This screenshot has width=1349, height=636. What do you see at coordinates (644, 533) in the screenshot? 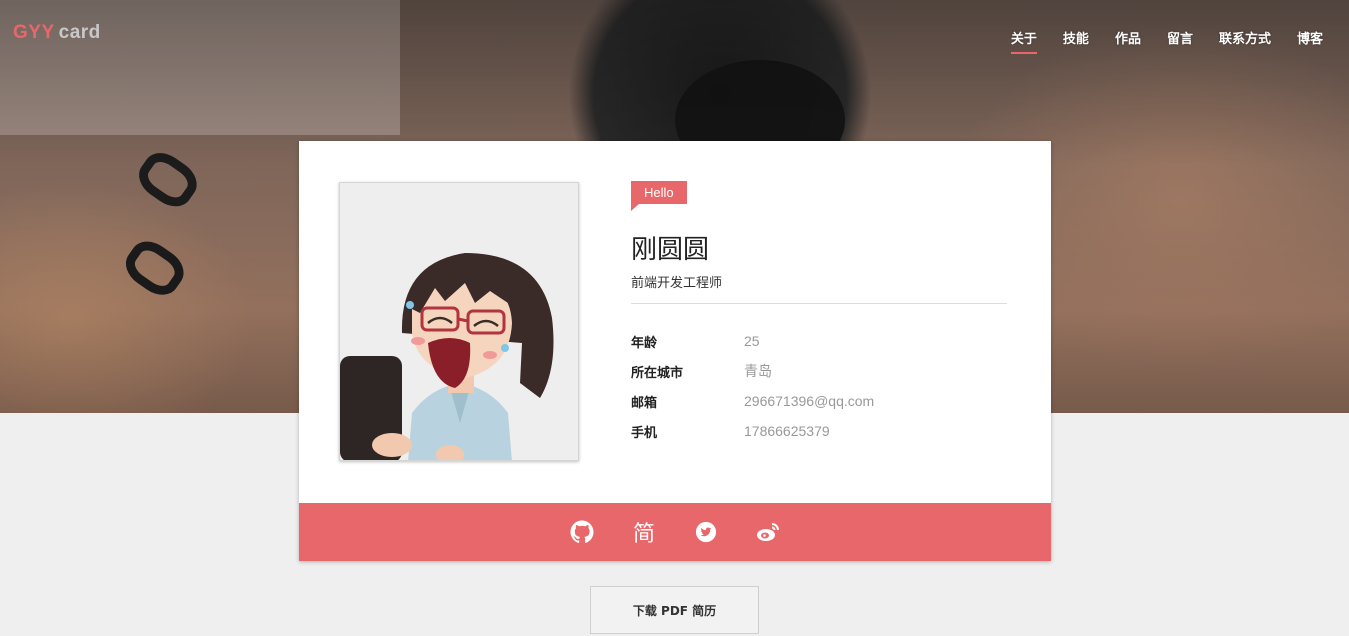
I see `jianshu-icon: 简` at bounding box center [644, 533].